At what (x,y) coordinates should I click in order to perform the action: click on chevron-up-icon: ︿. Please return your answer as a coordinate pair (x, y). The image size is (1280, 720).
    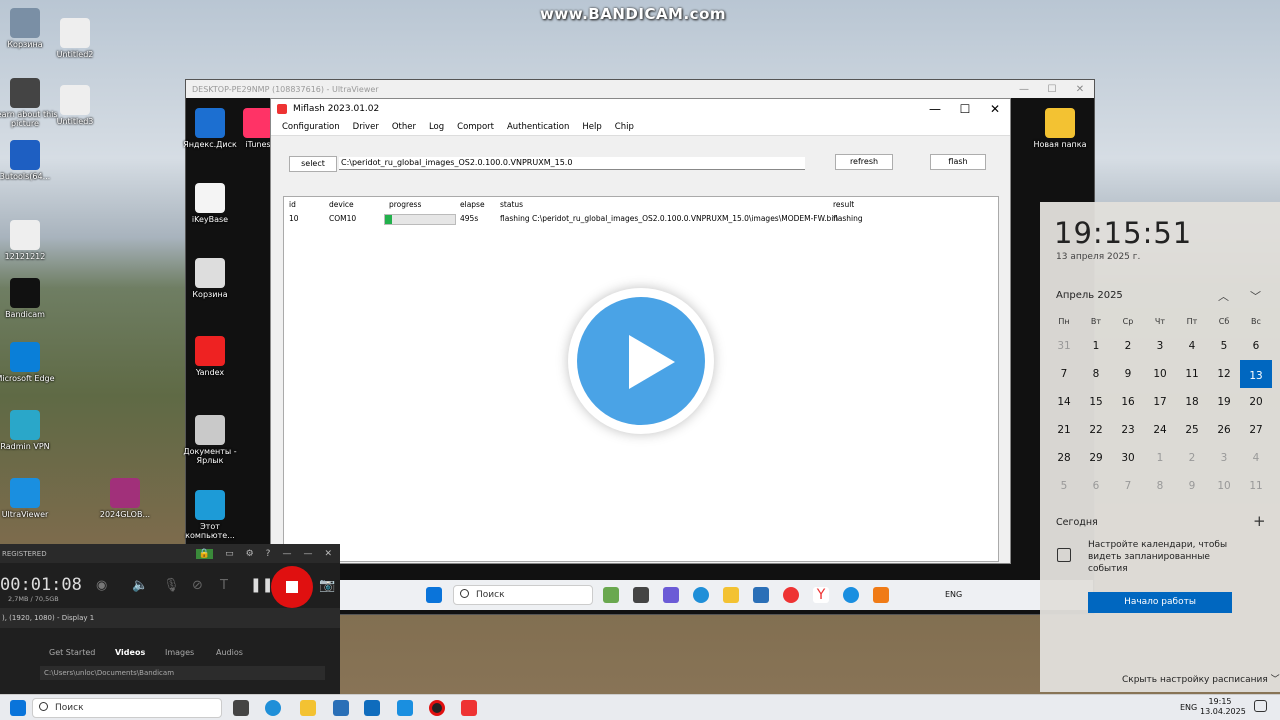
    Looking at the image, I should click on (1223, 296).